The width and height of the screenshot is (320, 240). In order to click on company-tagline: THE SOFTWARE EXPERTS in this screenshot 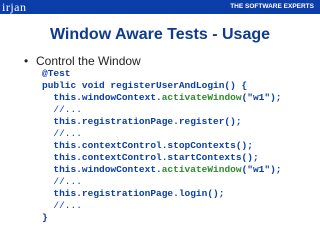, I will do `click(272, 6)`.